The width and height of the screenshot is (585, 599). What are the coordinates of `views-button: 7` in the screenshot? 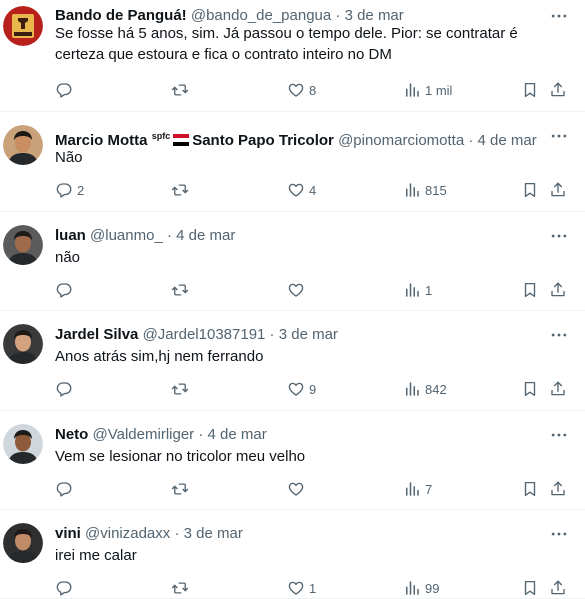 It's located at (417, 489).